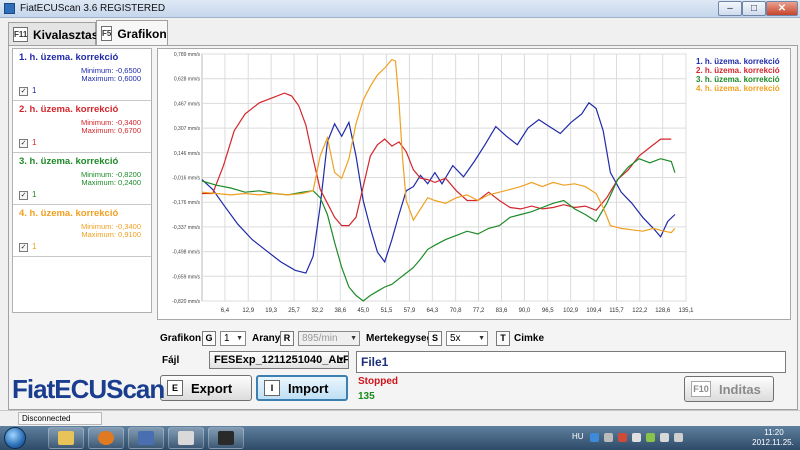 This screenshot has height=450, width=800. I want to click on channel-max: Maximum: 0,6000, so click(111, 78).